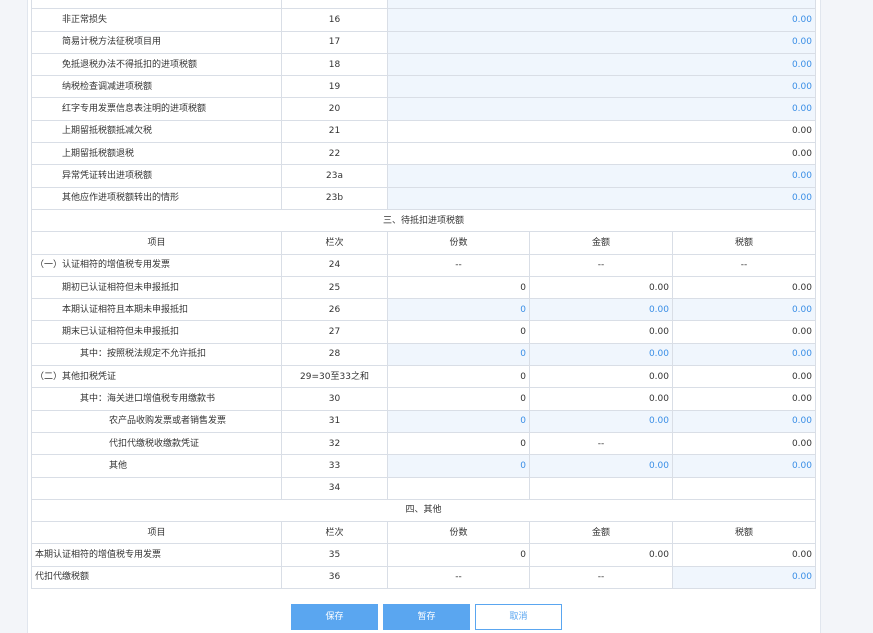  I want to click on row-column-number: 22, so click(334, 154).